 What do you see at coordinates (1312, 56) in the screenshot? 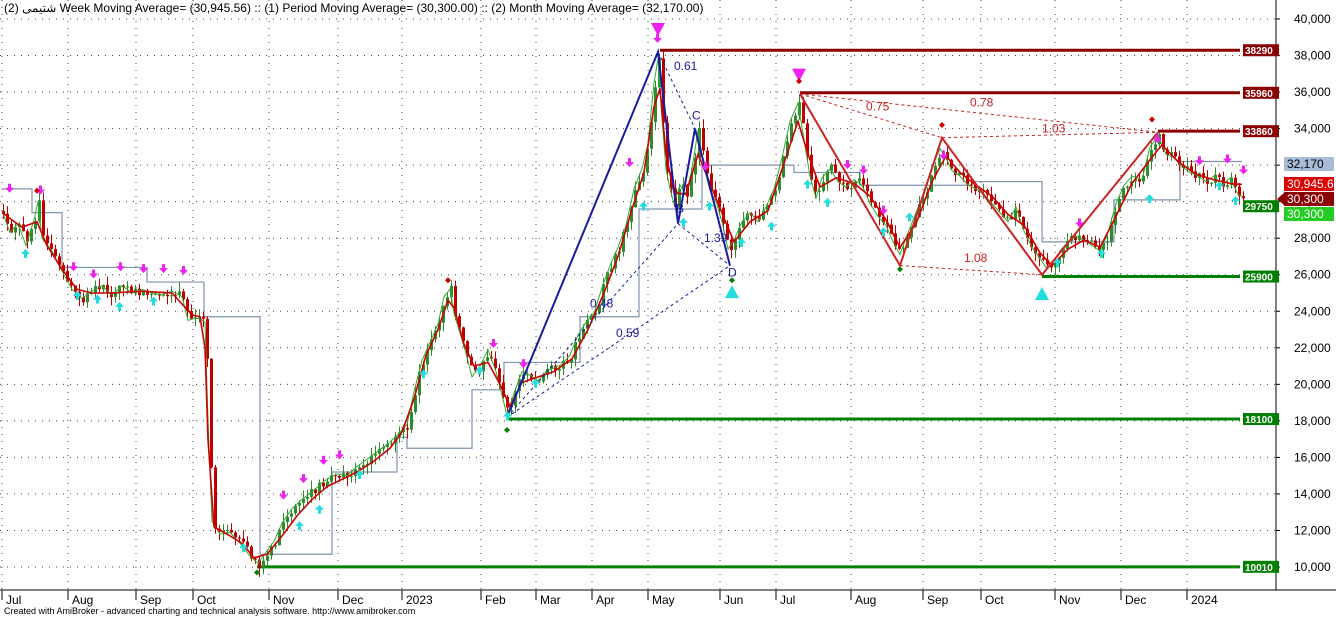
I see `y-tick-label: 38,000` at bounding box center [1312, 56].